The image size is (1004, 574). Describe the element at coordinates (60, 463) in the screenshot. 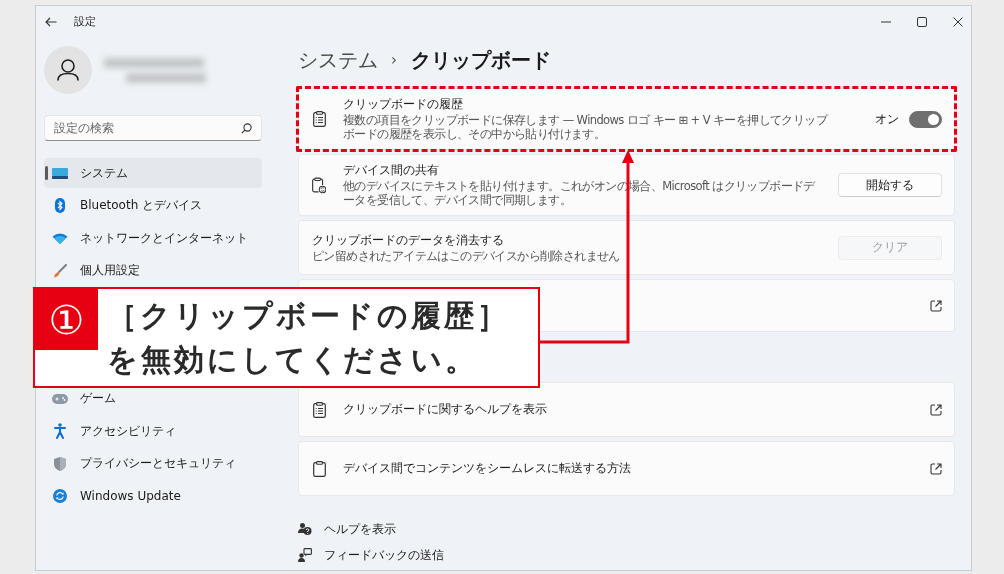

I see `shield-icon` at that location.